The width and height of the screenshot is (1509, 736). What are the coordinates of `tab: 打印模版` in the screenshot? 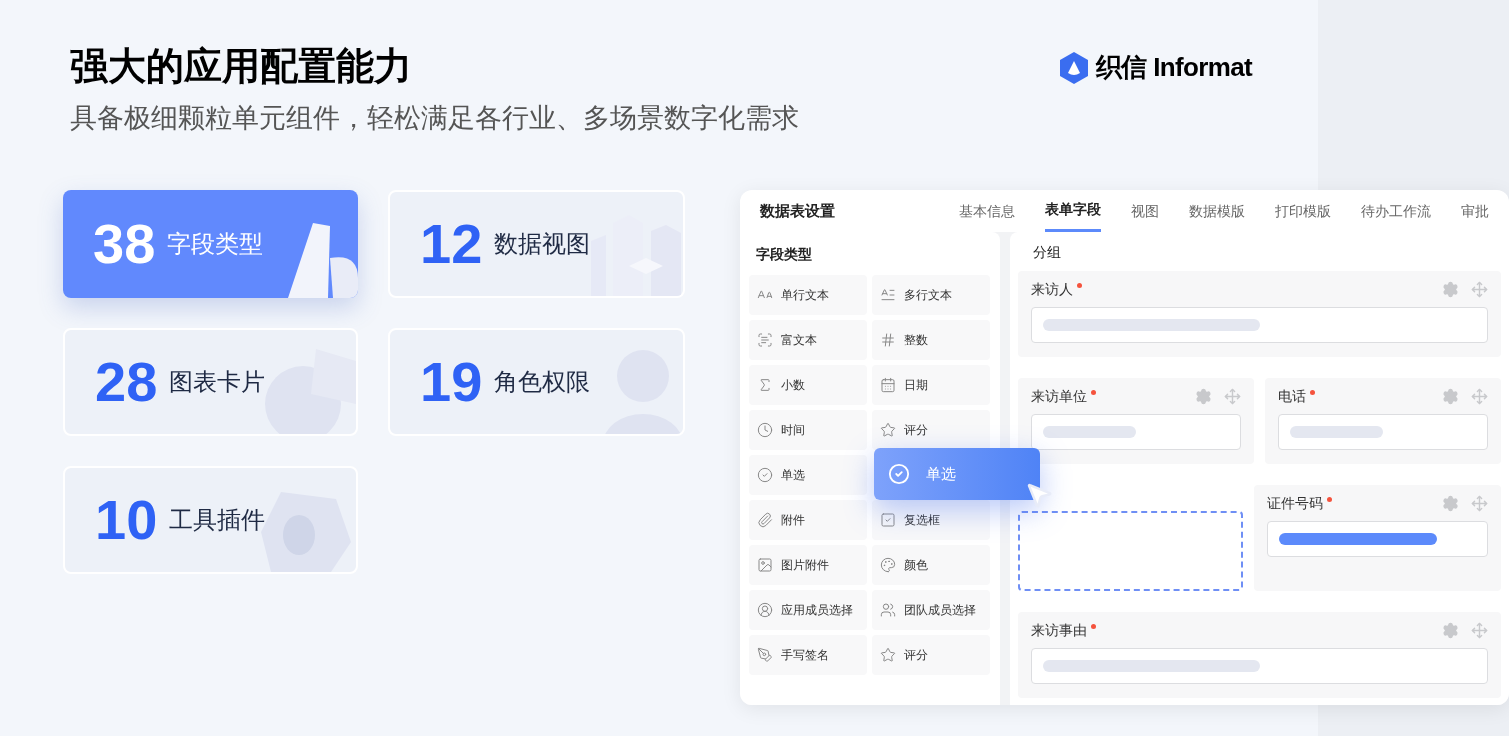 It's located at (1303, 211).